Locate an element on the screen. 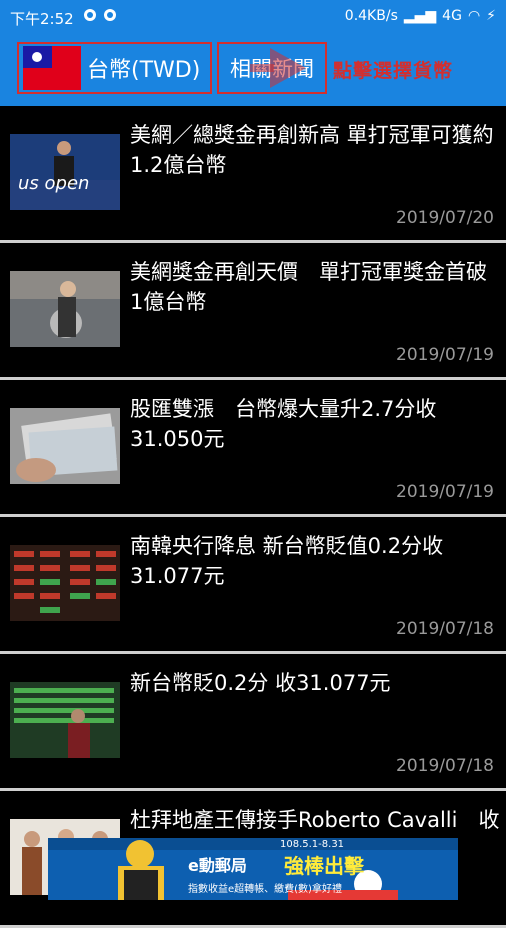 The width and height of the screenshot is (506, 928). news-title: 股匯雙漲 台幣爆大量升2.7分收31.050元 is located at coordinates (283, 424).